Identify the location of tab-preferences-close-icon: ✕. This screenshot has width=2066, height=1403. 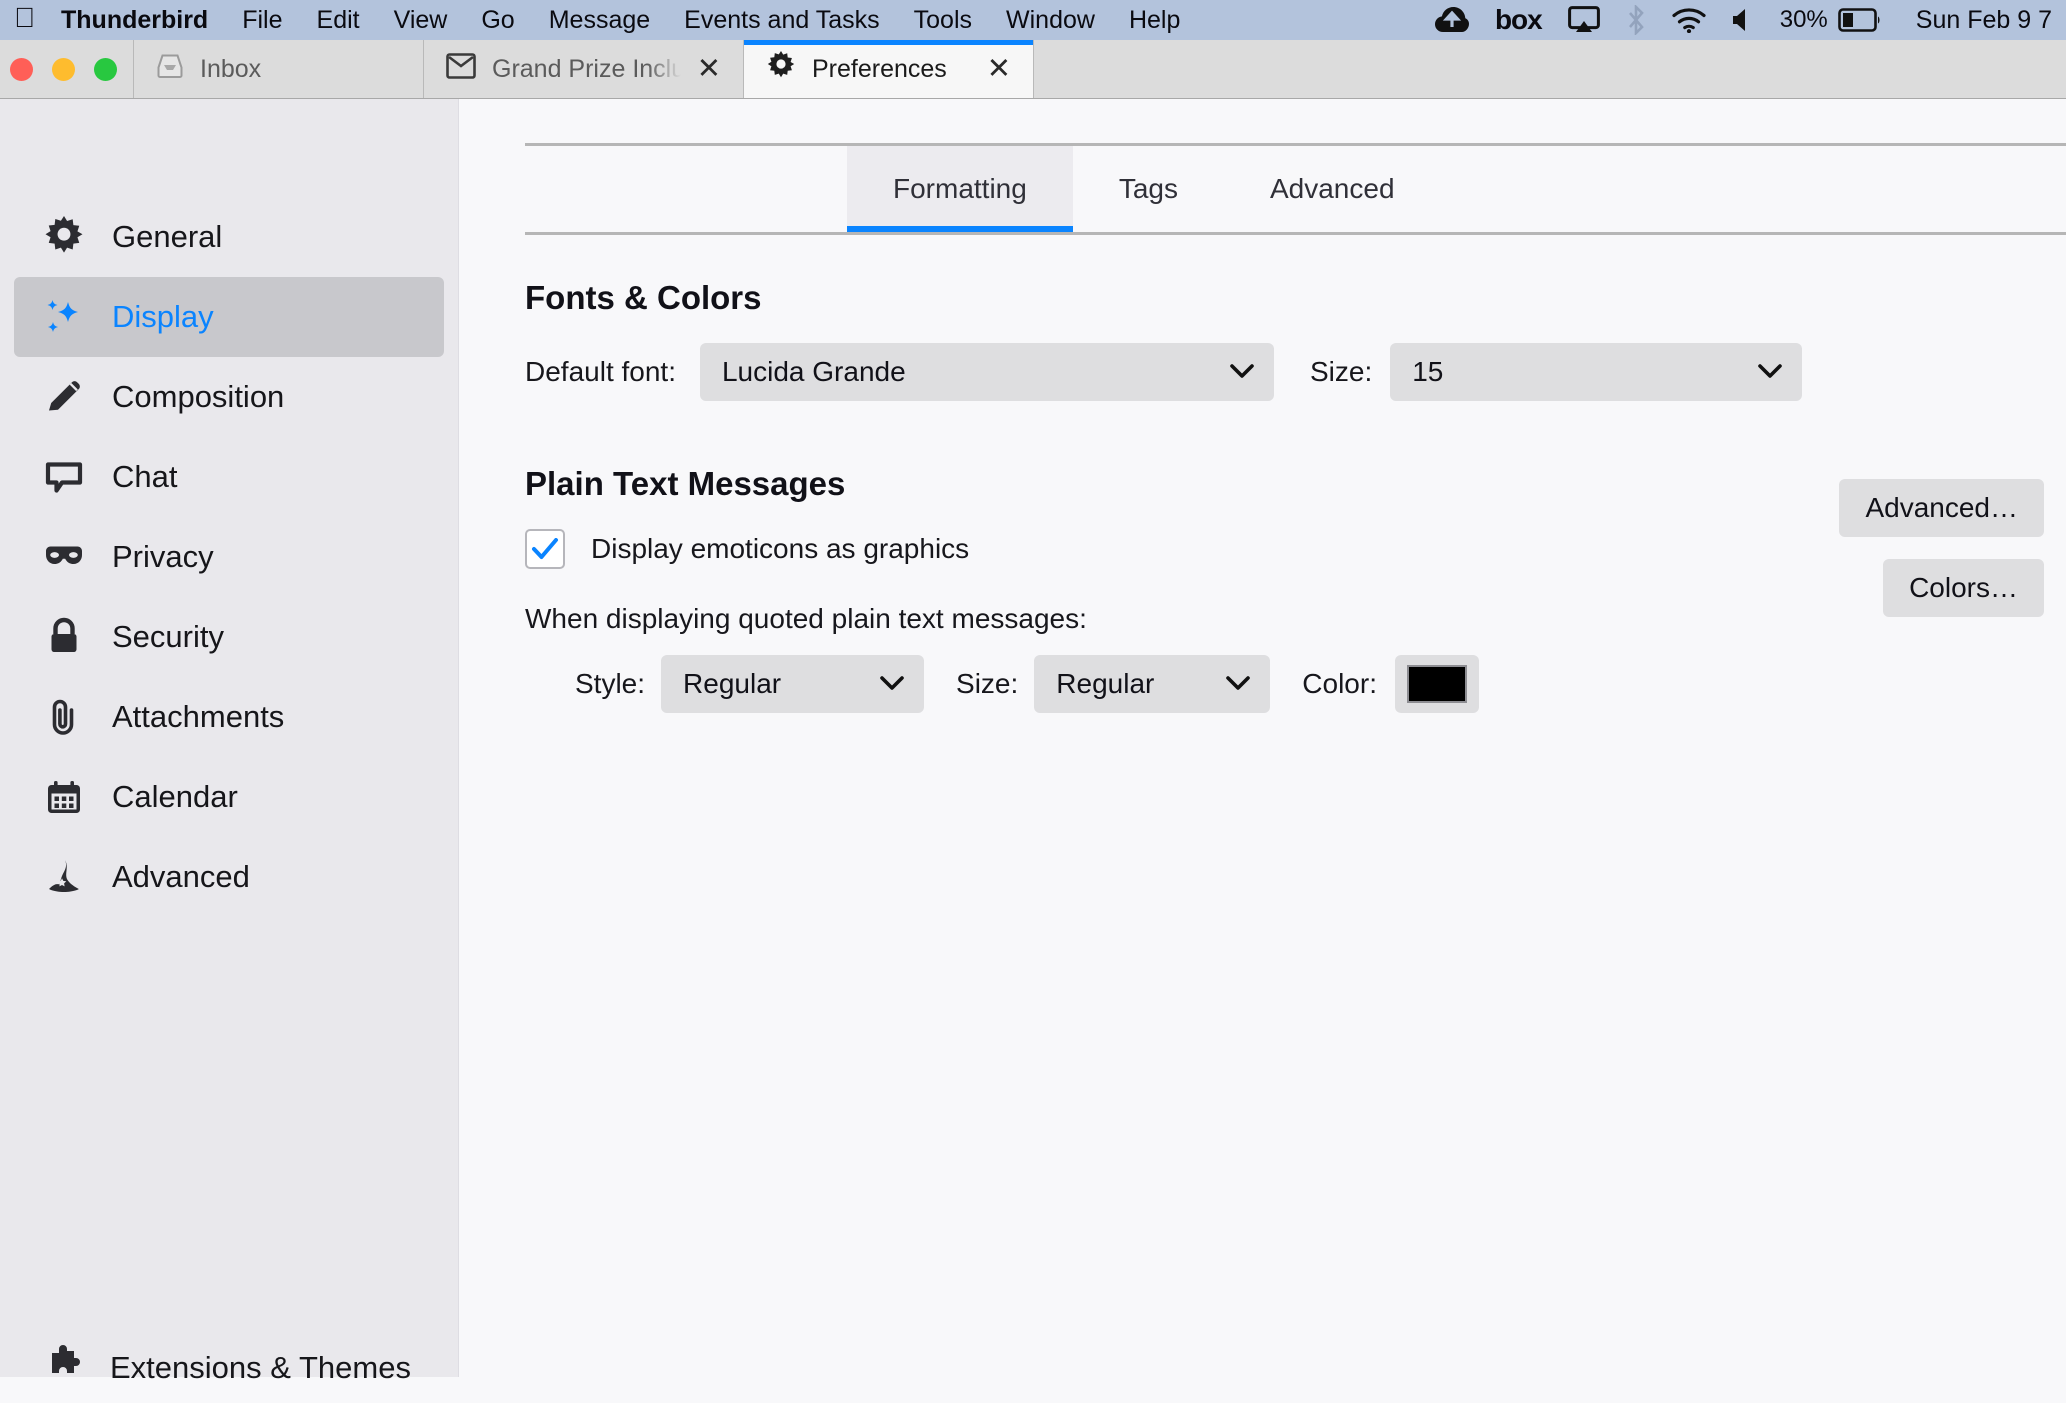
(999, 69).